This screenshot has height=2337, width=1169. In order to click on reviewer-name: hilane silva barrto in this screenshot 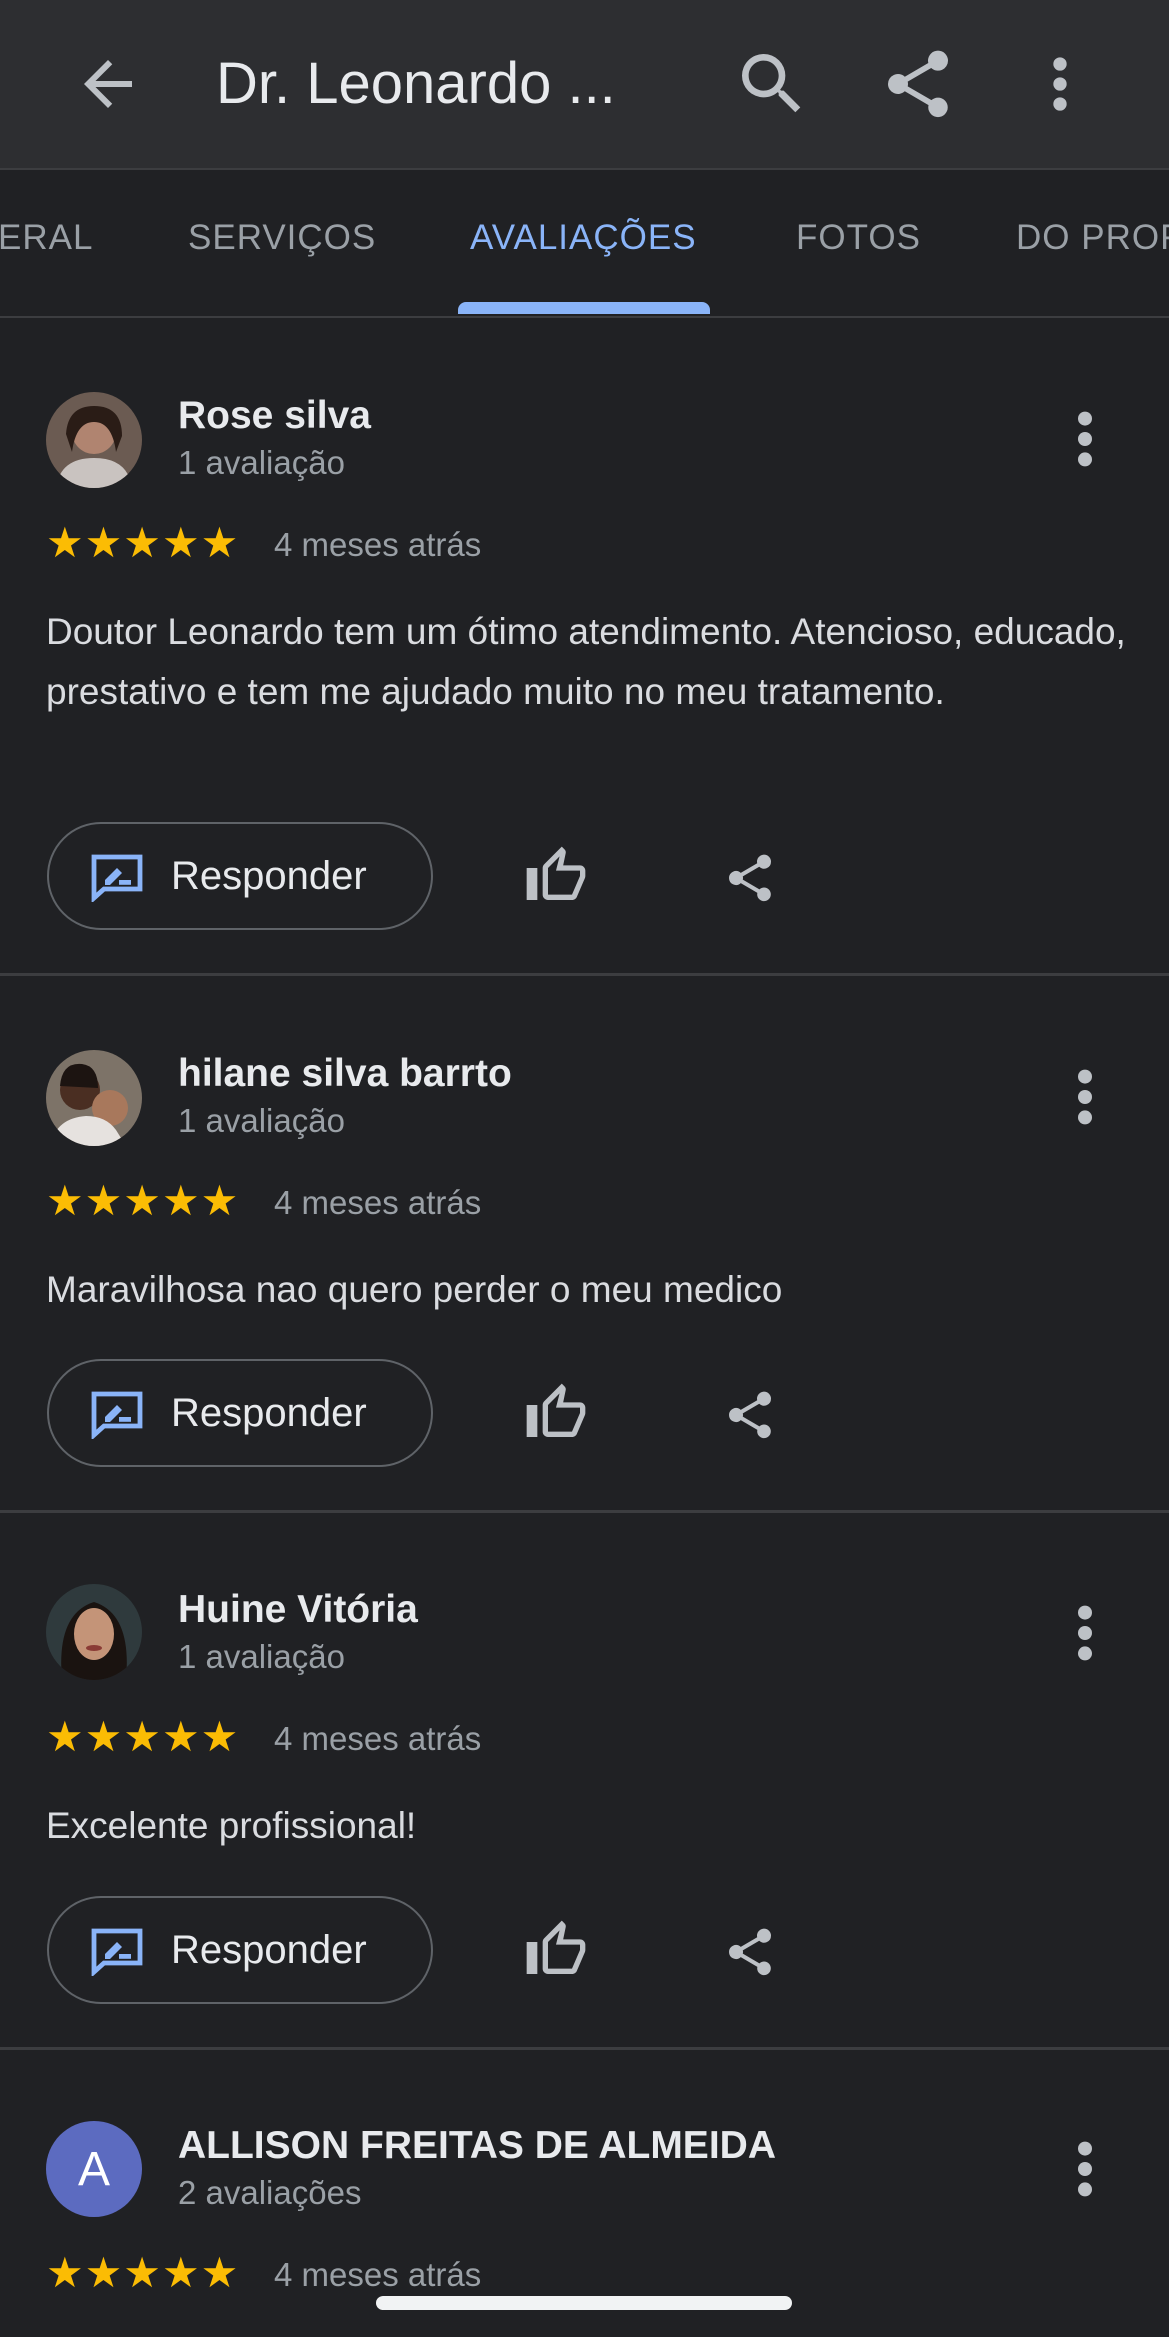, I will do `click(345, 1074)`.